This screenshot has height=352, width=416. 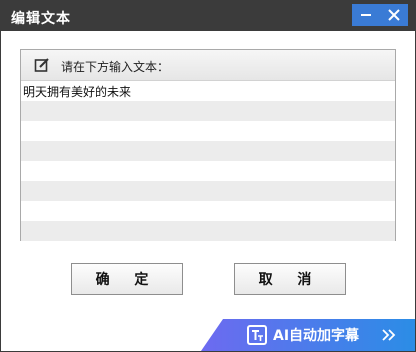 What do you see at coordinates (257, 335) in the screenshot?
I see `subtitle-icon` at bounding box center [257, 335].